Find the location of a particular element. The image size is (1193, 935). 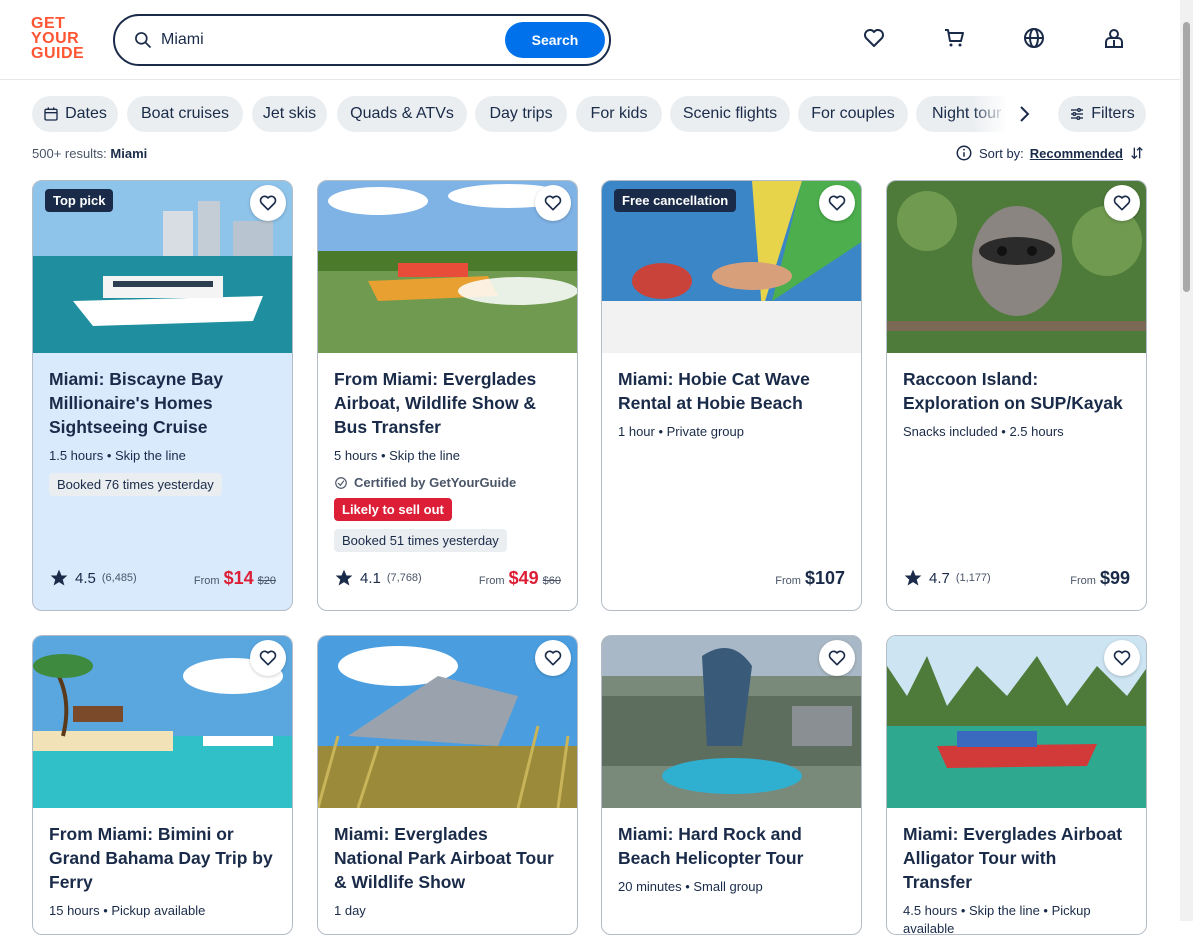

top-pick-tag: Top pick is located at coordinates (79, 200).